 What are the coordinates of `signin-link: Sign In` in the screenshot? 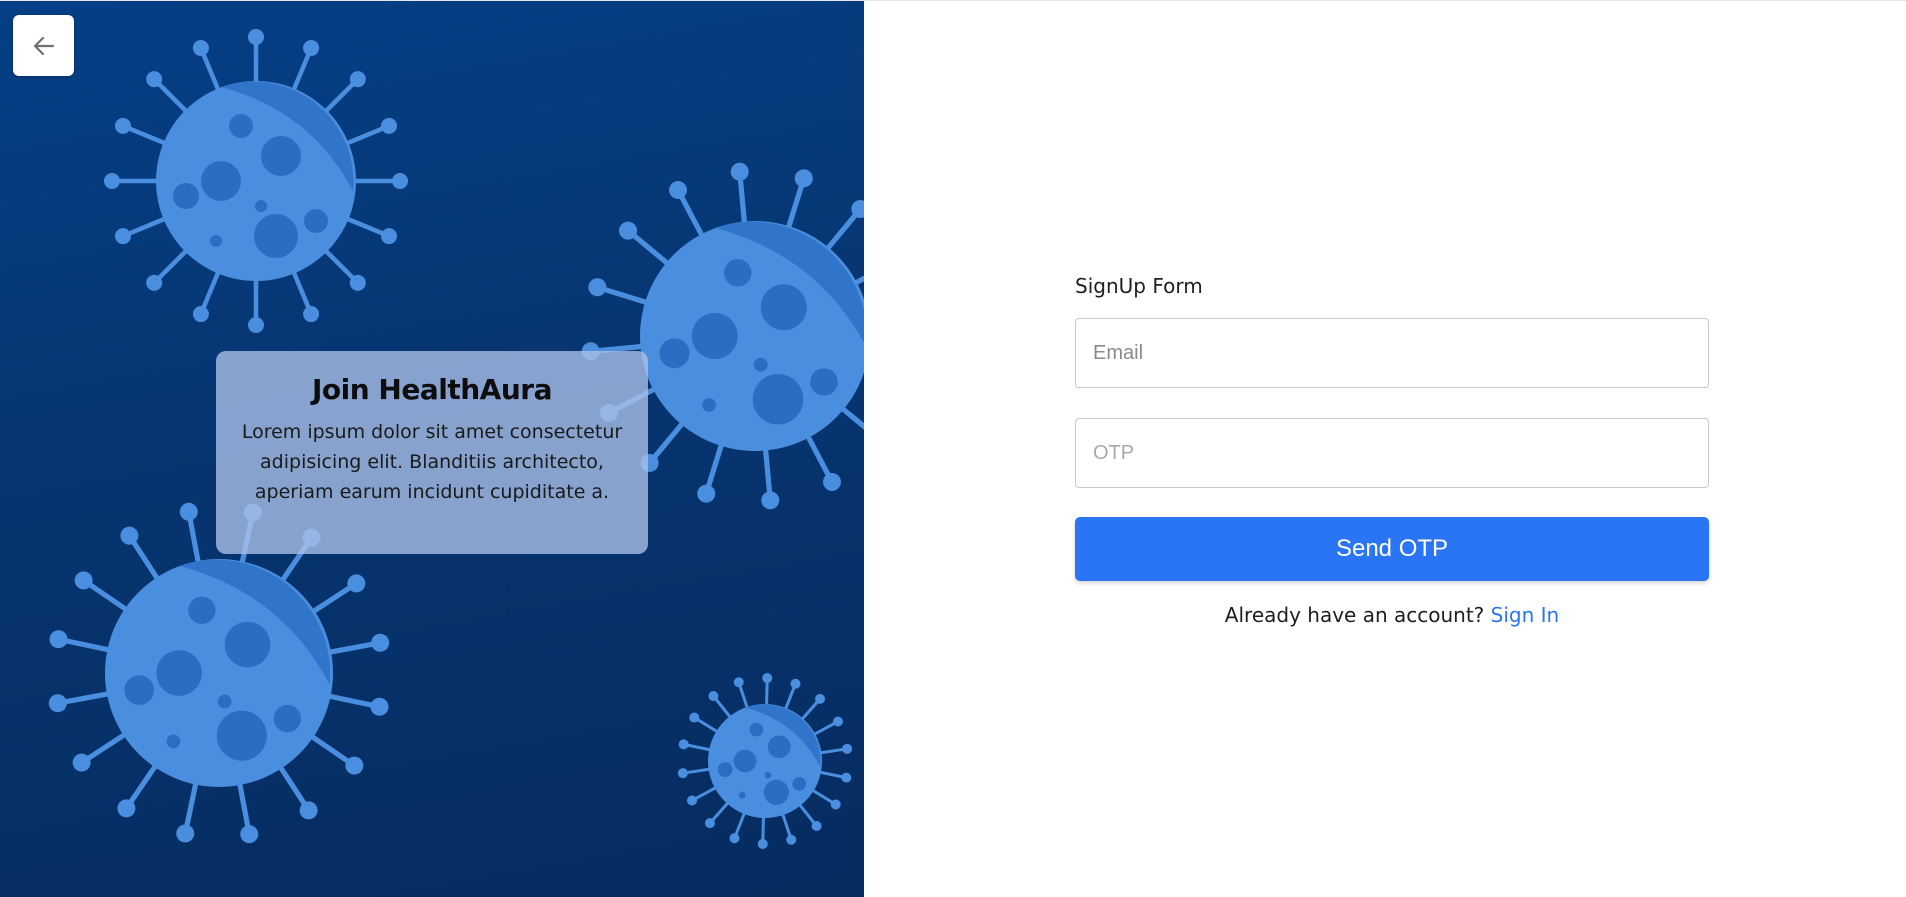 It's located at (1525, 615).